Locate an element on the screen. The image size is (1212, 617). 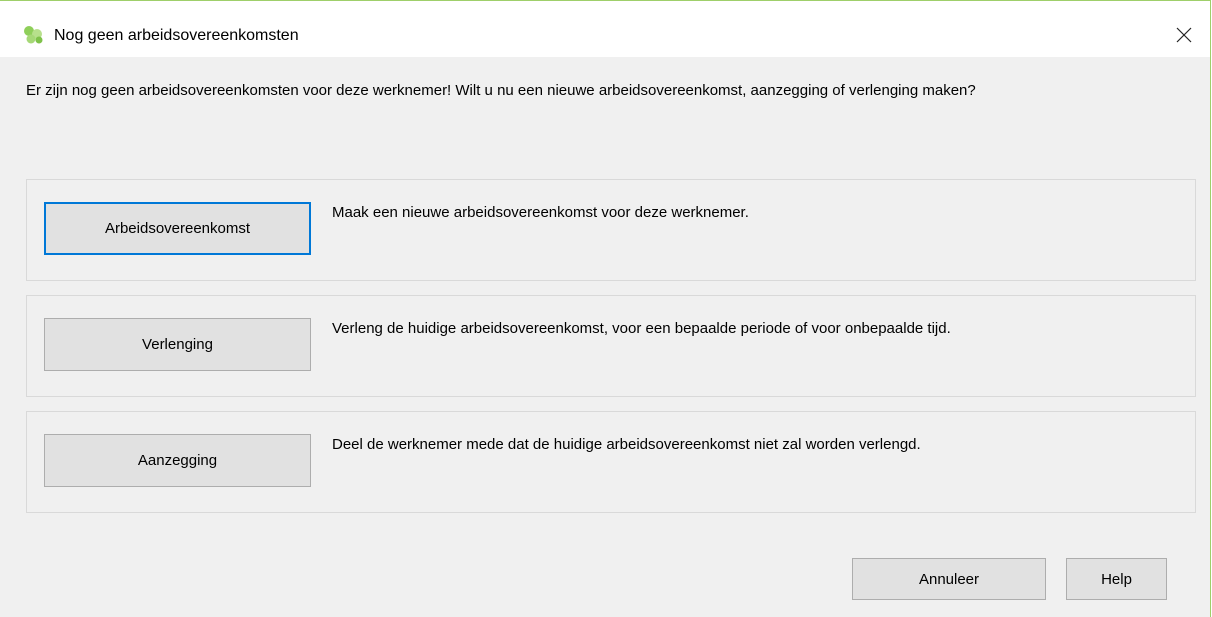
help-button: Help is located at coordinates (1116, 579).